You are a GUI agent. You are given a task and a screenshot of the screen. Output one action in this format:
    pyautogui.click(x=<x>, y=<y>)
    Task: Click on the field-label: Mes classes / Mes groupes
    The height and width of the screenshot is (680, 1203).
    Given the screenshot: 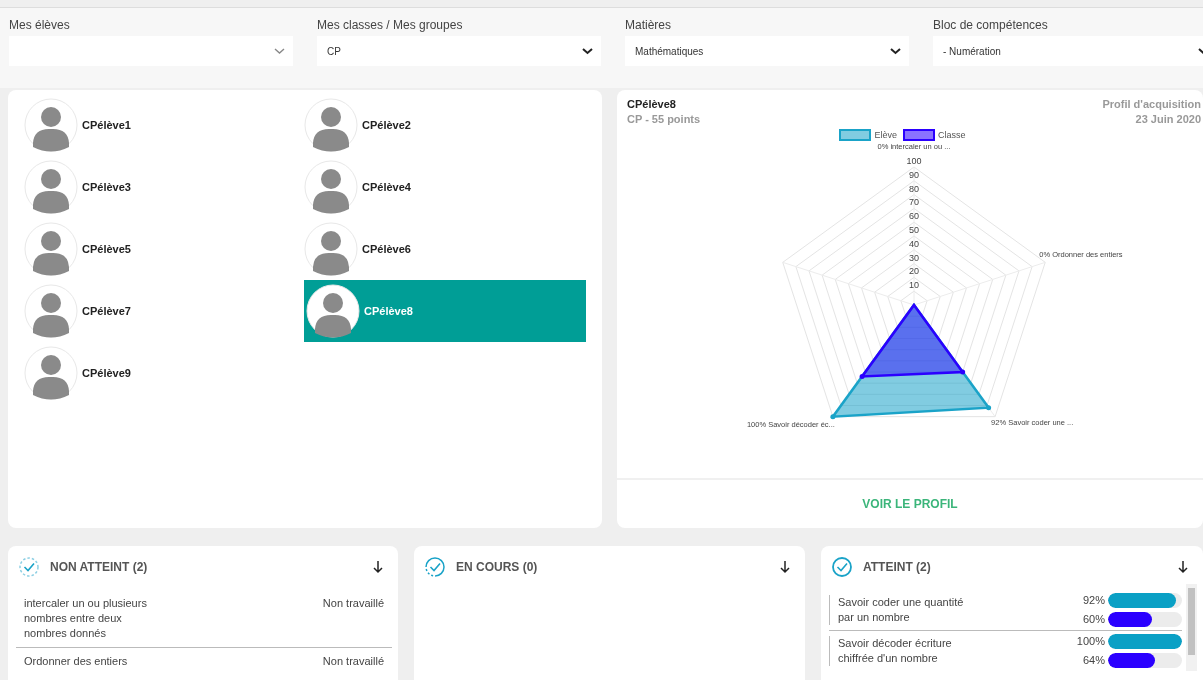 What is the action you would take?
    pyautogui.click(x=390, y=25)
    